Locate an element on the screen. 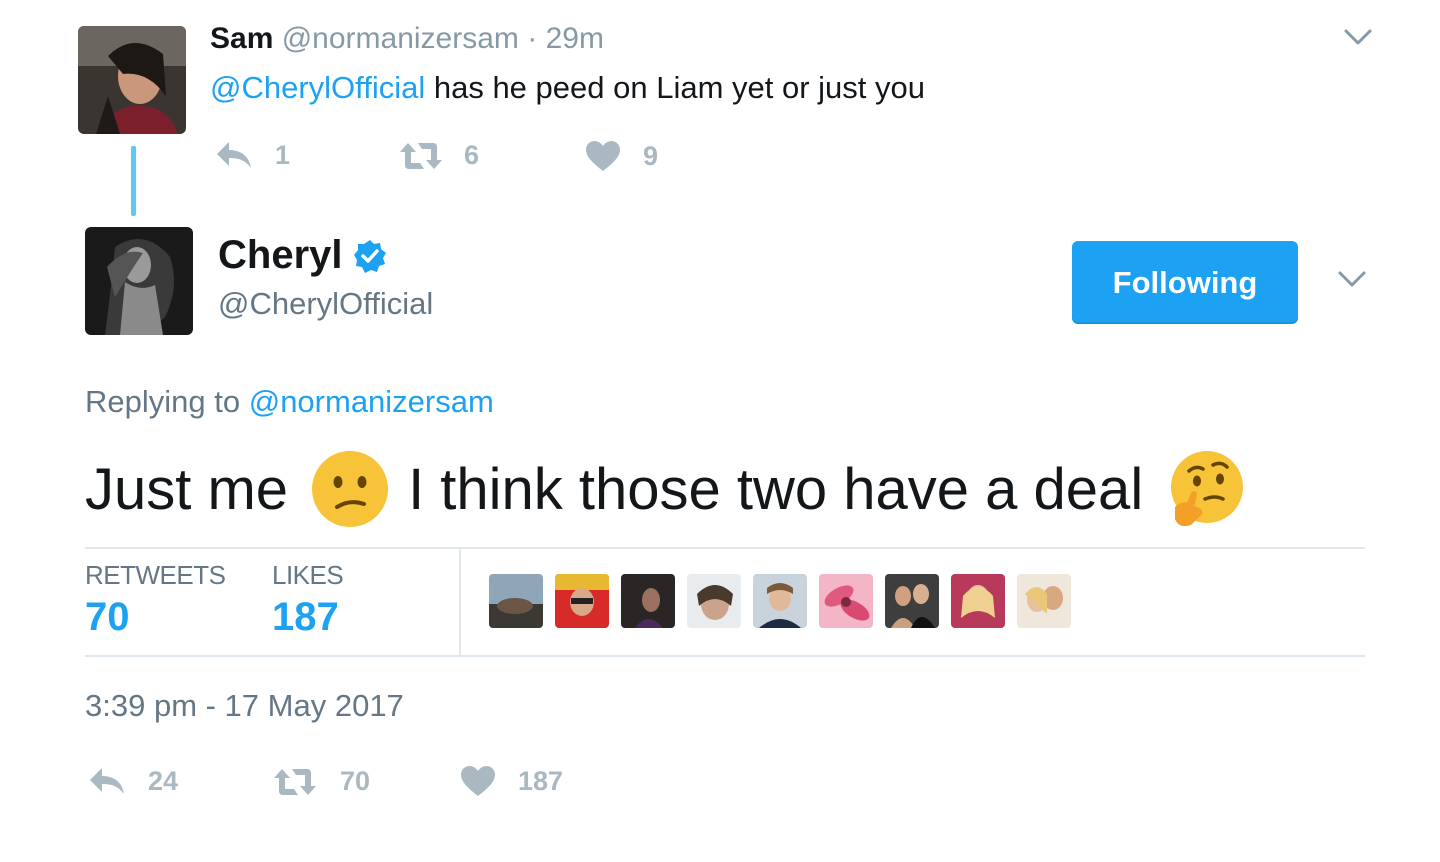 This screenshot has height=862, width=1440. replying-handle-link: @normanizersam is located at coordinates (371, 401).